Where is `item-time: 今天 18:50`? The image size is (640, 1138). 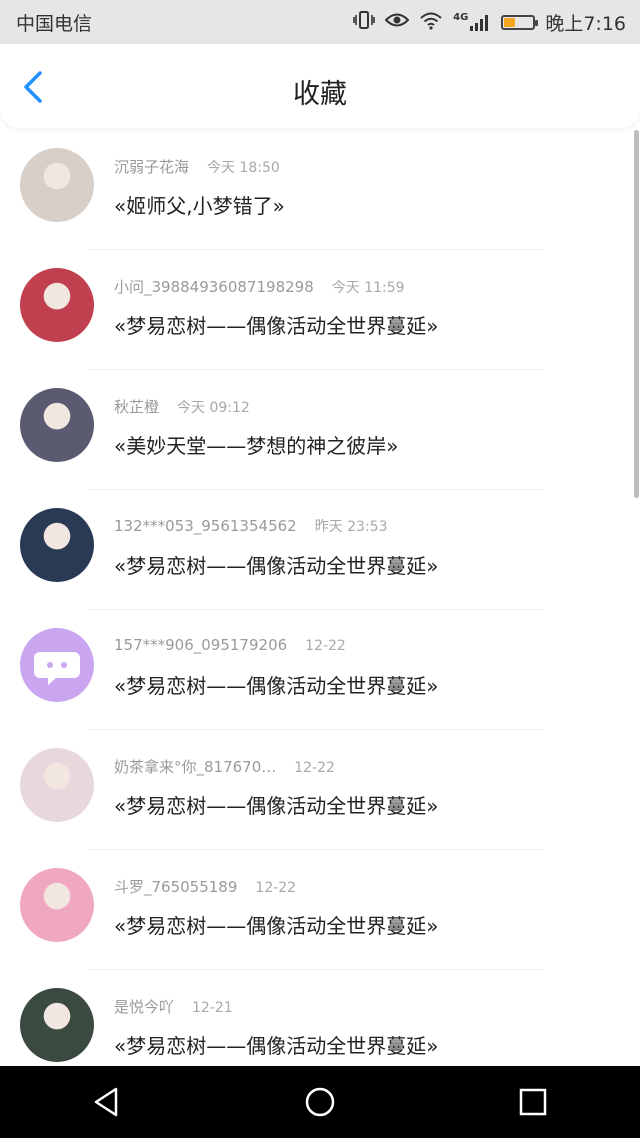
item-time: 今天 18:50 is located at coordinates (243, 168).